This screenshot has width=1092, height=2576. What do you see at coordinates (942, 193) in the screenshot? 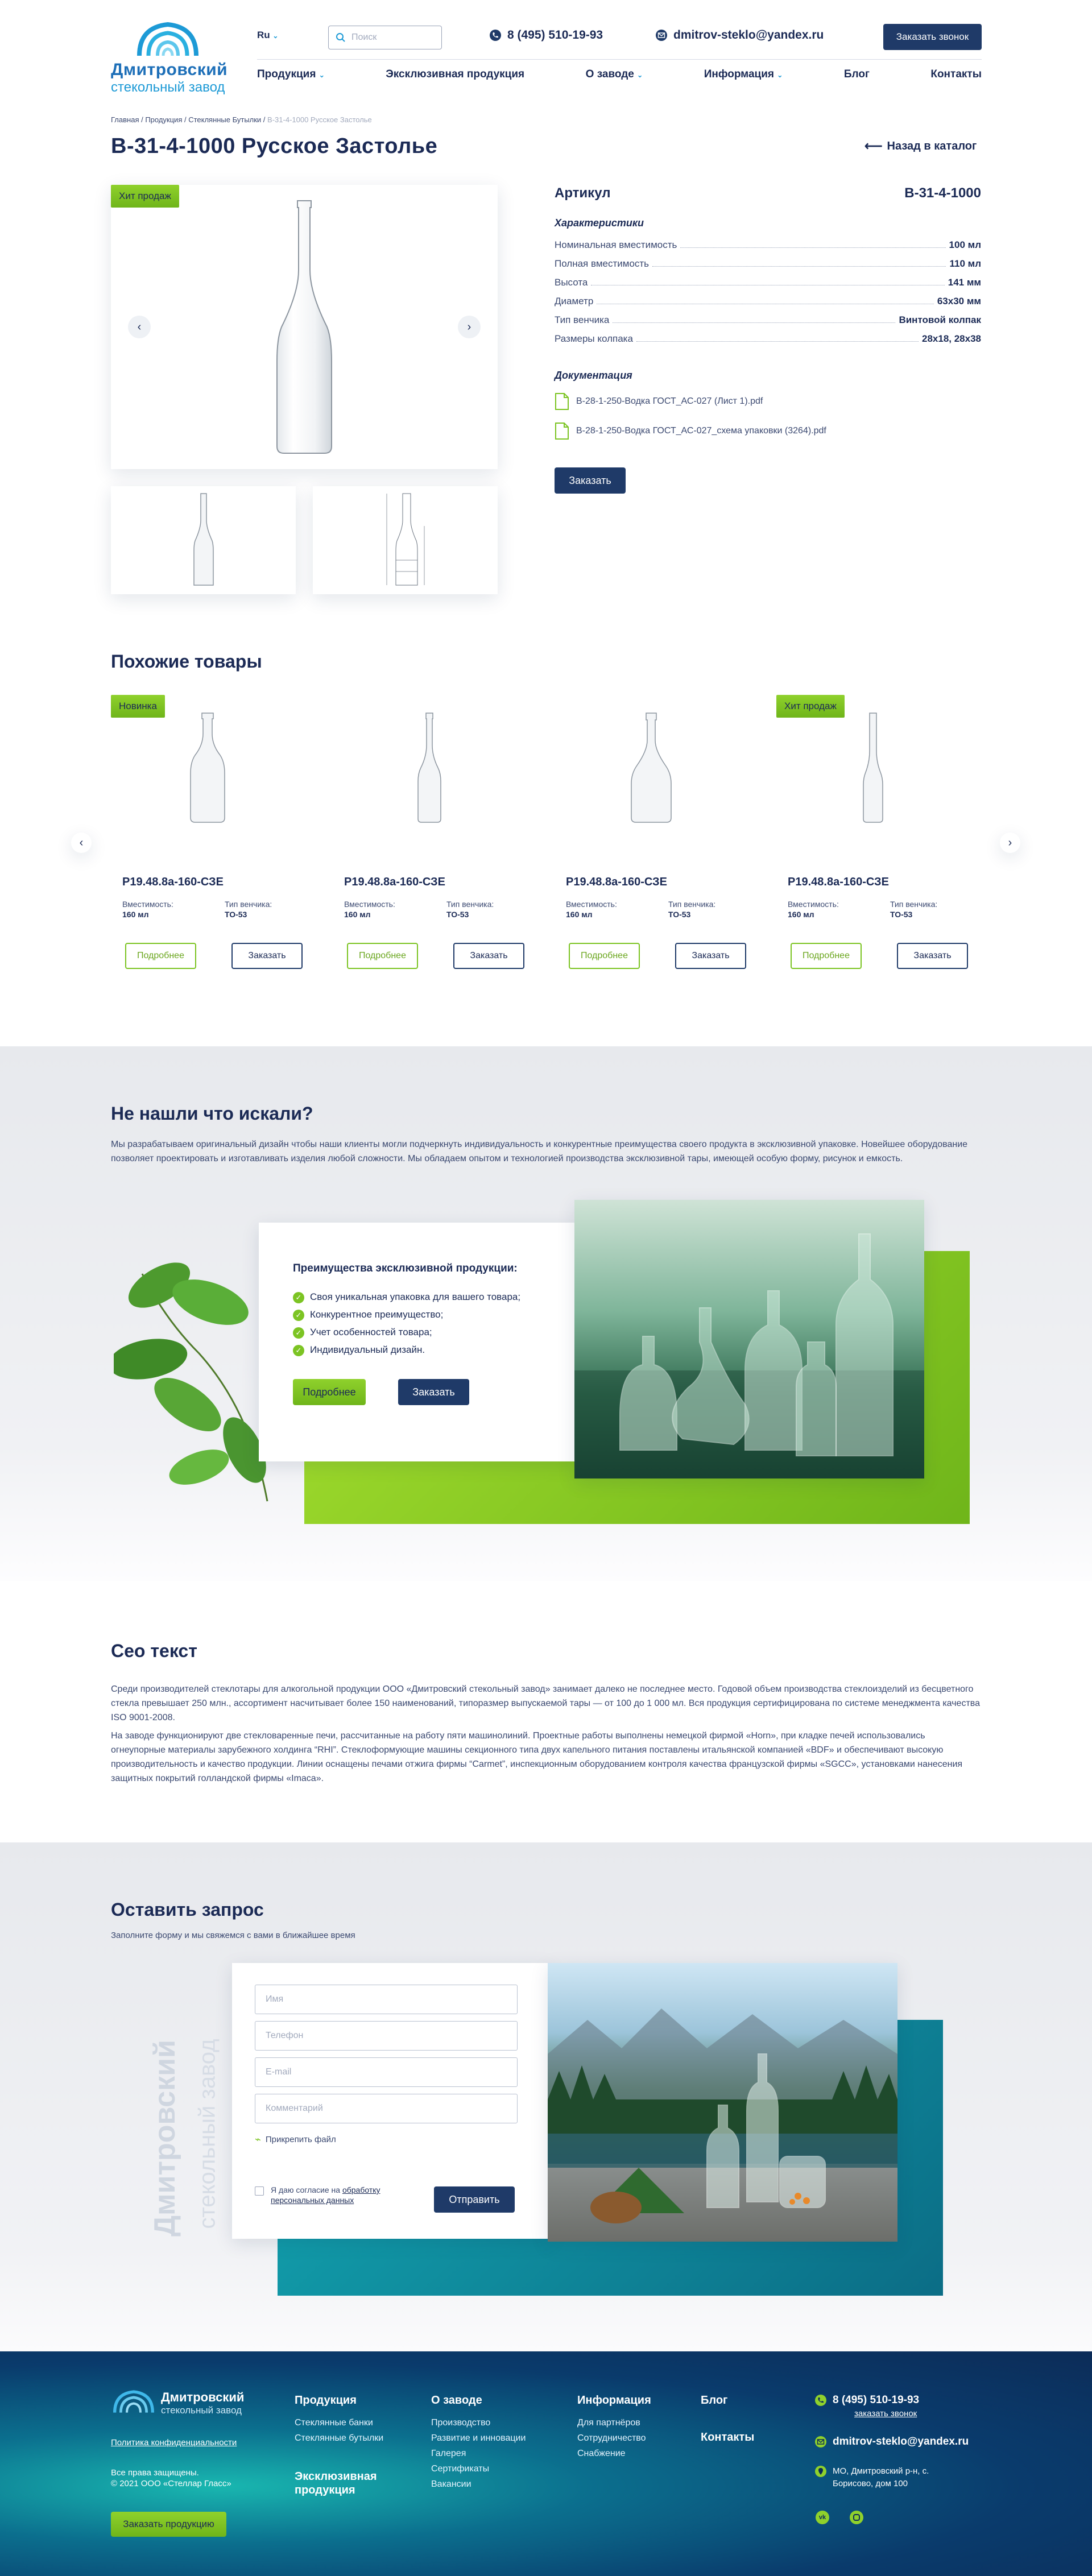
I see `article-value: В-31-4-1000` at bounding box center [942, 193].